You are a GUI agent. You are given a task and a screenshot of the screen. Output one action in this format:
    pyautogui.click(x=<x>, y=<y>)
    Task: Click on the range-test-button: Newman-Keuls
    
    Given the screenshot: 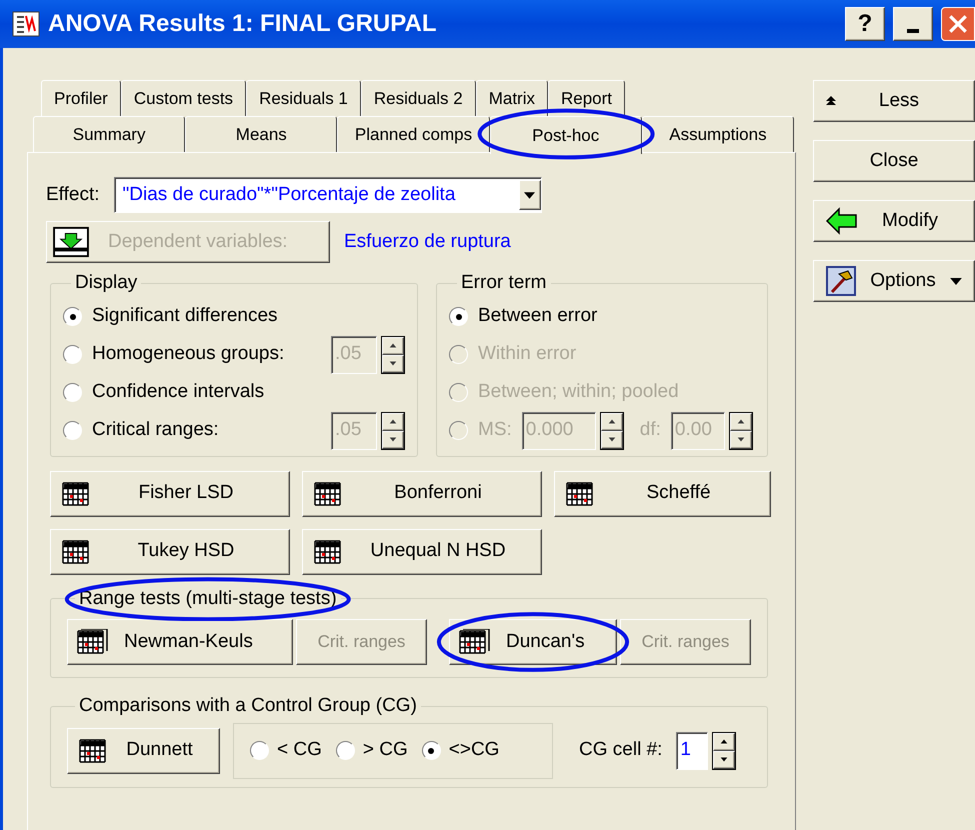 What is the action you would take?
    pyautogui.click(x=180, y=642)
    